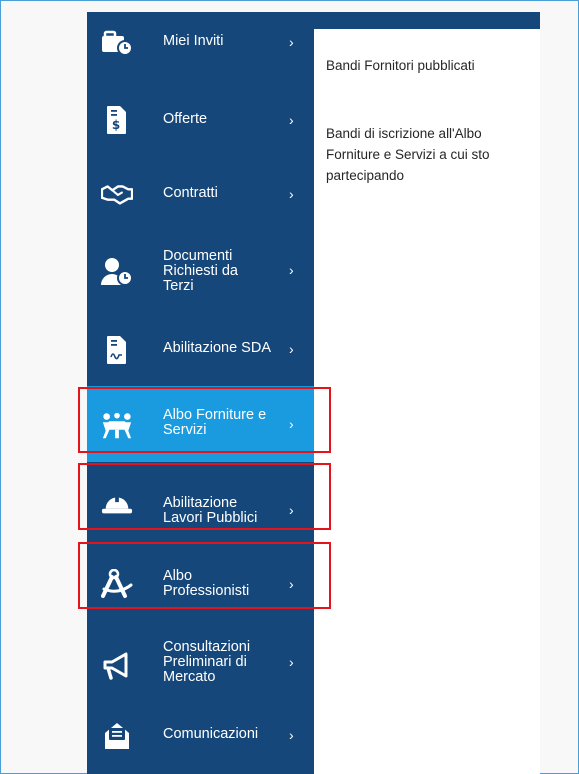 This screenshot has height=774, width=579. What do you see at coordinates (210, 510) in the screenshot?
I see `menu-item-label: Abilitazione Lavori Pubblici` at bounding box center [210, 510].